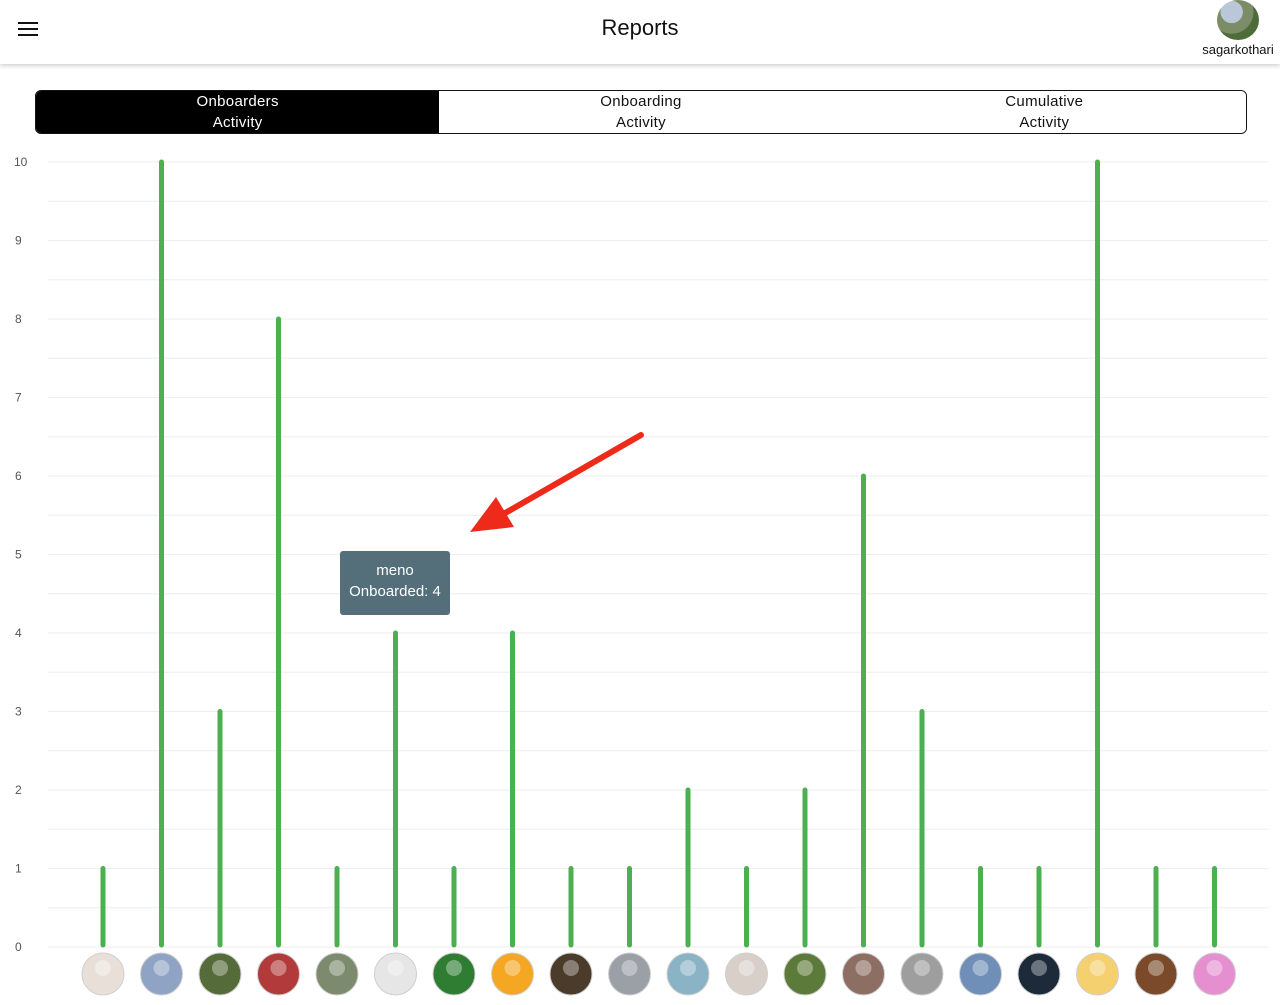  I want to click on y-tick-label: 10, so click(21, 162).